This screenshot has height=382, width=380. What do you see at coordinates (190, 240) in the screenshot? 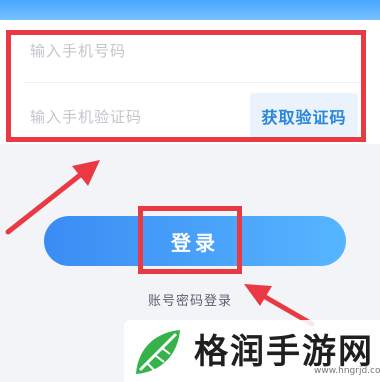
I see `login-highlight-box` at bounding box center [190, 240].